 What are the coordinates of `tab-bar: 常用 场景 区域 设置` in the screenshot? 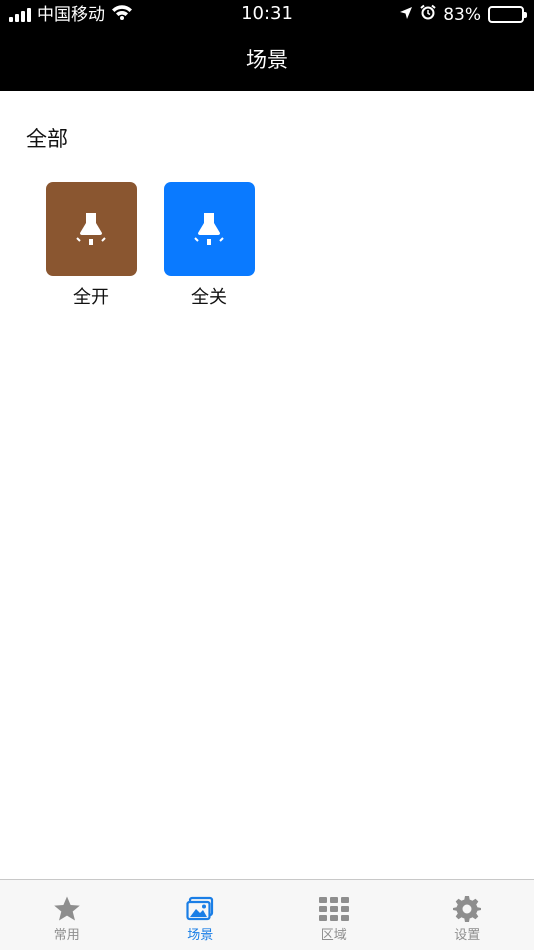 It's located at (267, 914).